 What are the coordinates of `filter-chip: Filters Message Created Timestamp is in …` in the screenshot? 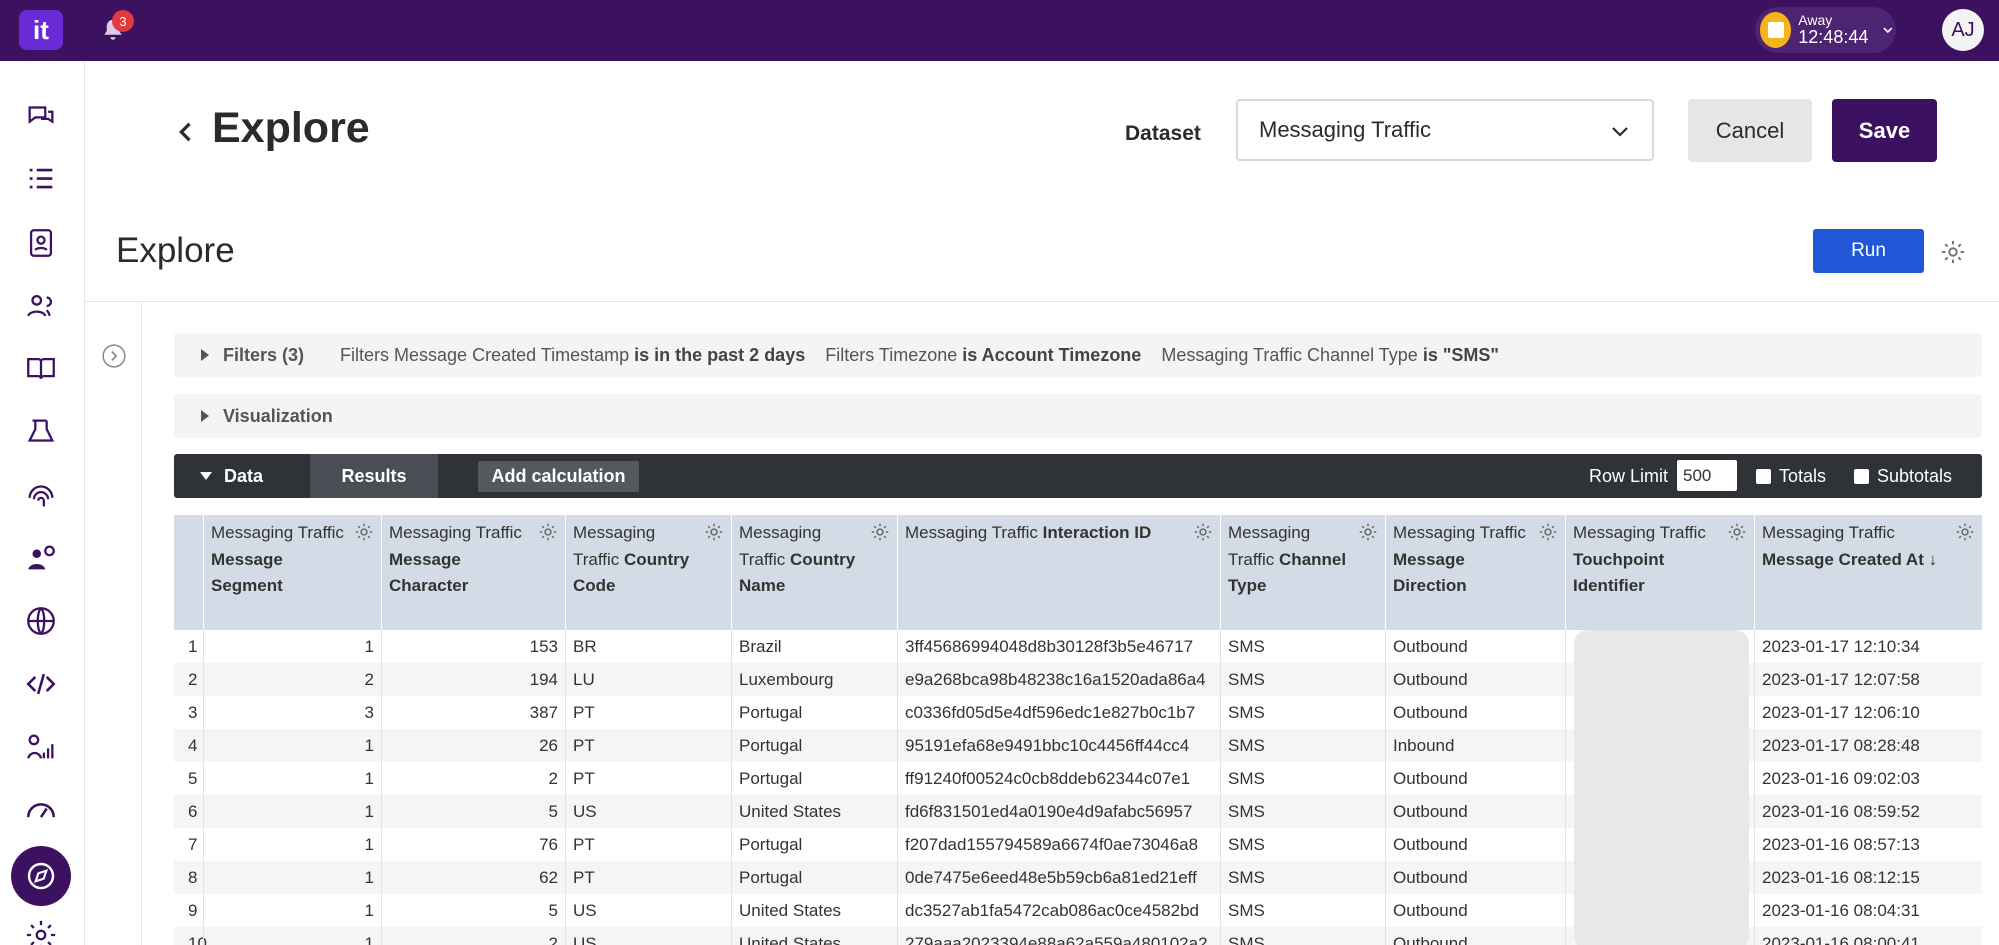 It's located at (572, 355).